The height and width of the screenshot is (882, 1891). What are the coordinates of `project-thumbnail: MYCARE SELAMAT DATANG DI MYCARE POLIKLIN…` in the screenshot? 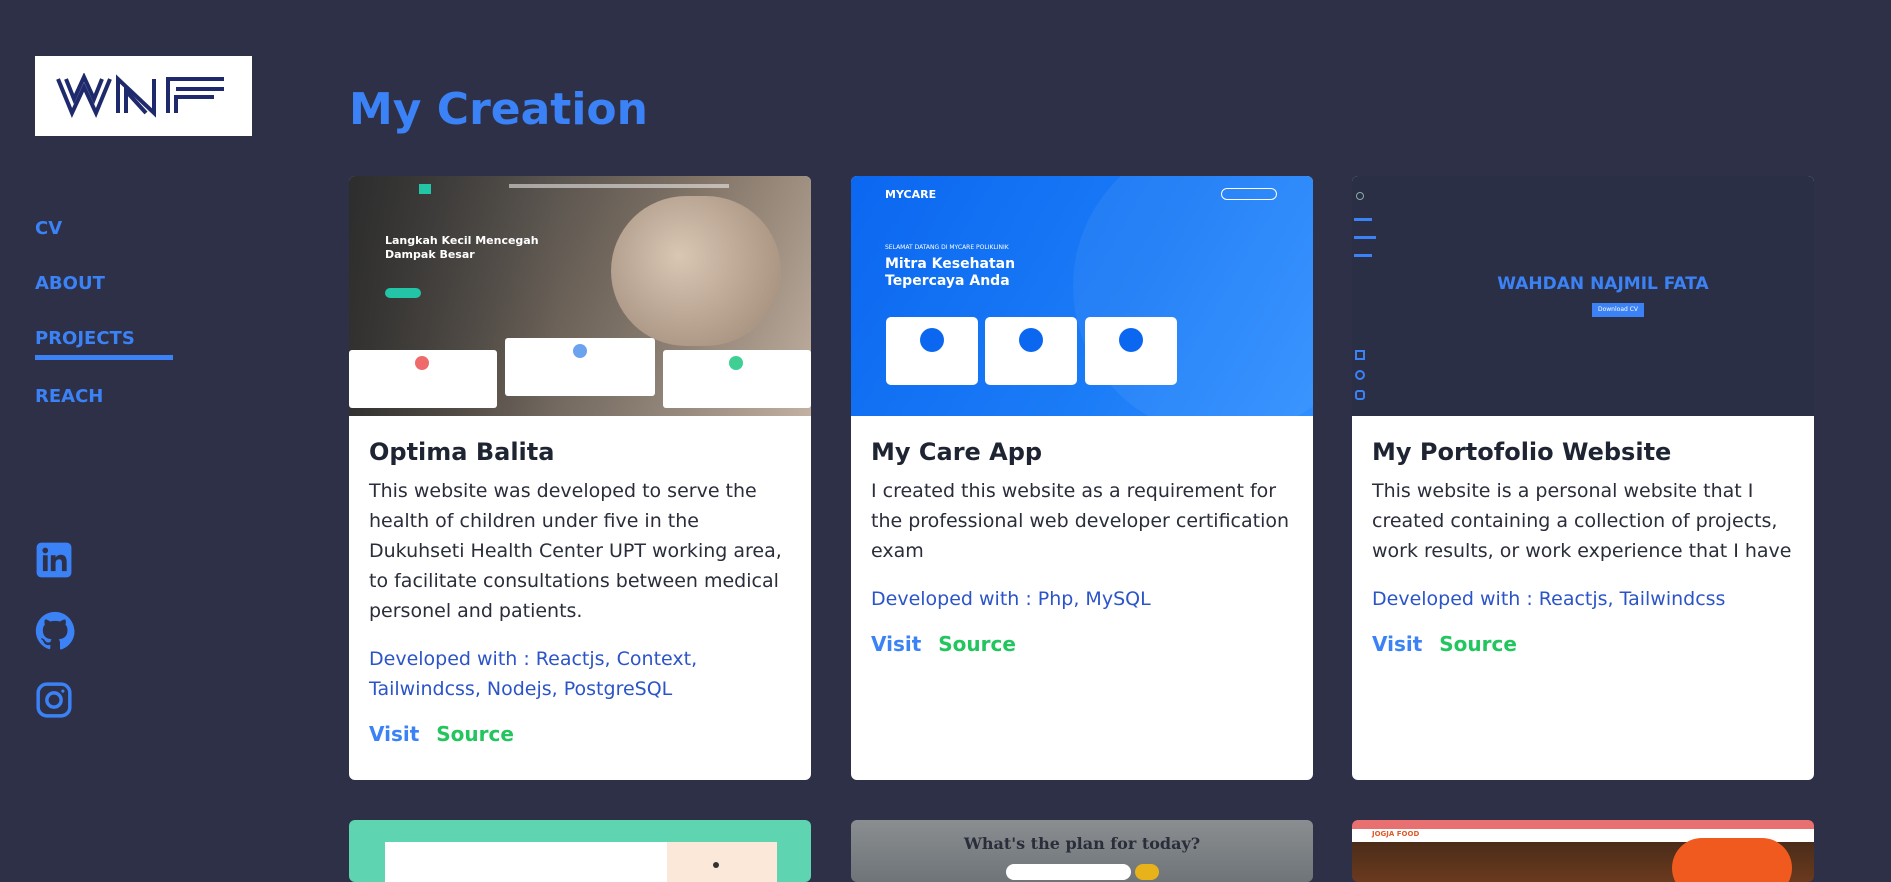 It's located at (1082, 296).